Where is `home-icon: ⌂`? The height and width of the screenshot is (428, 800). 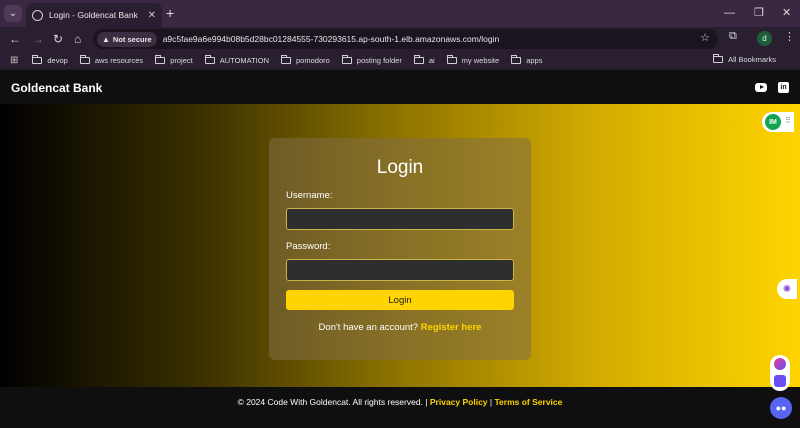
home-icon: ⌂ is located at coordinates (77, 39).